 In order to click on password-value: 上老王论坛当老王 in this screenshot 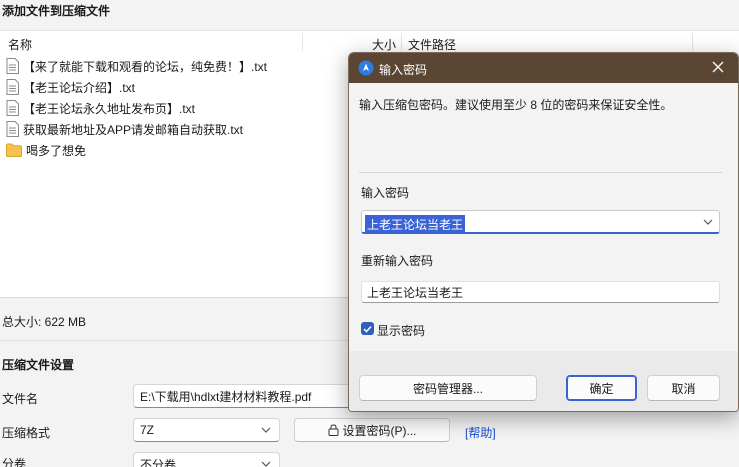, I will do `click(415, 224)`.